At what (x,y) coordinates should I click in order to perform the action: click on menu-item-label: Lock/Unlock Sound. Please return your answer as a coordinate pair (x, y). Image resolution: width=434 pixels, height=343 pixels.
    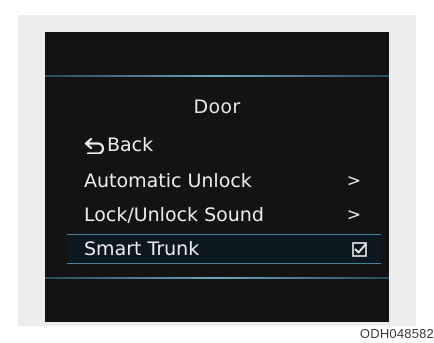
    Looking at the image, I should click on (174, 215).